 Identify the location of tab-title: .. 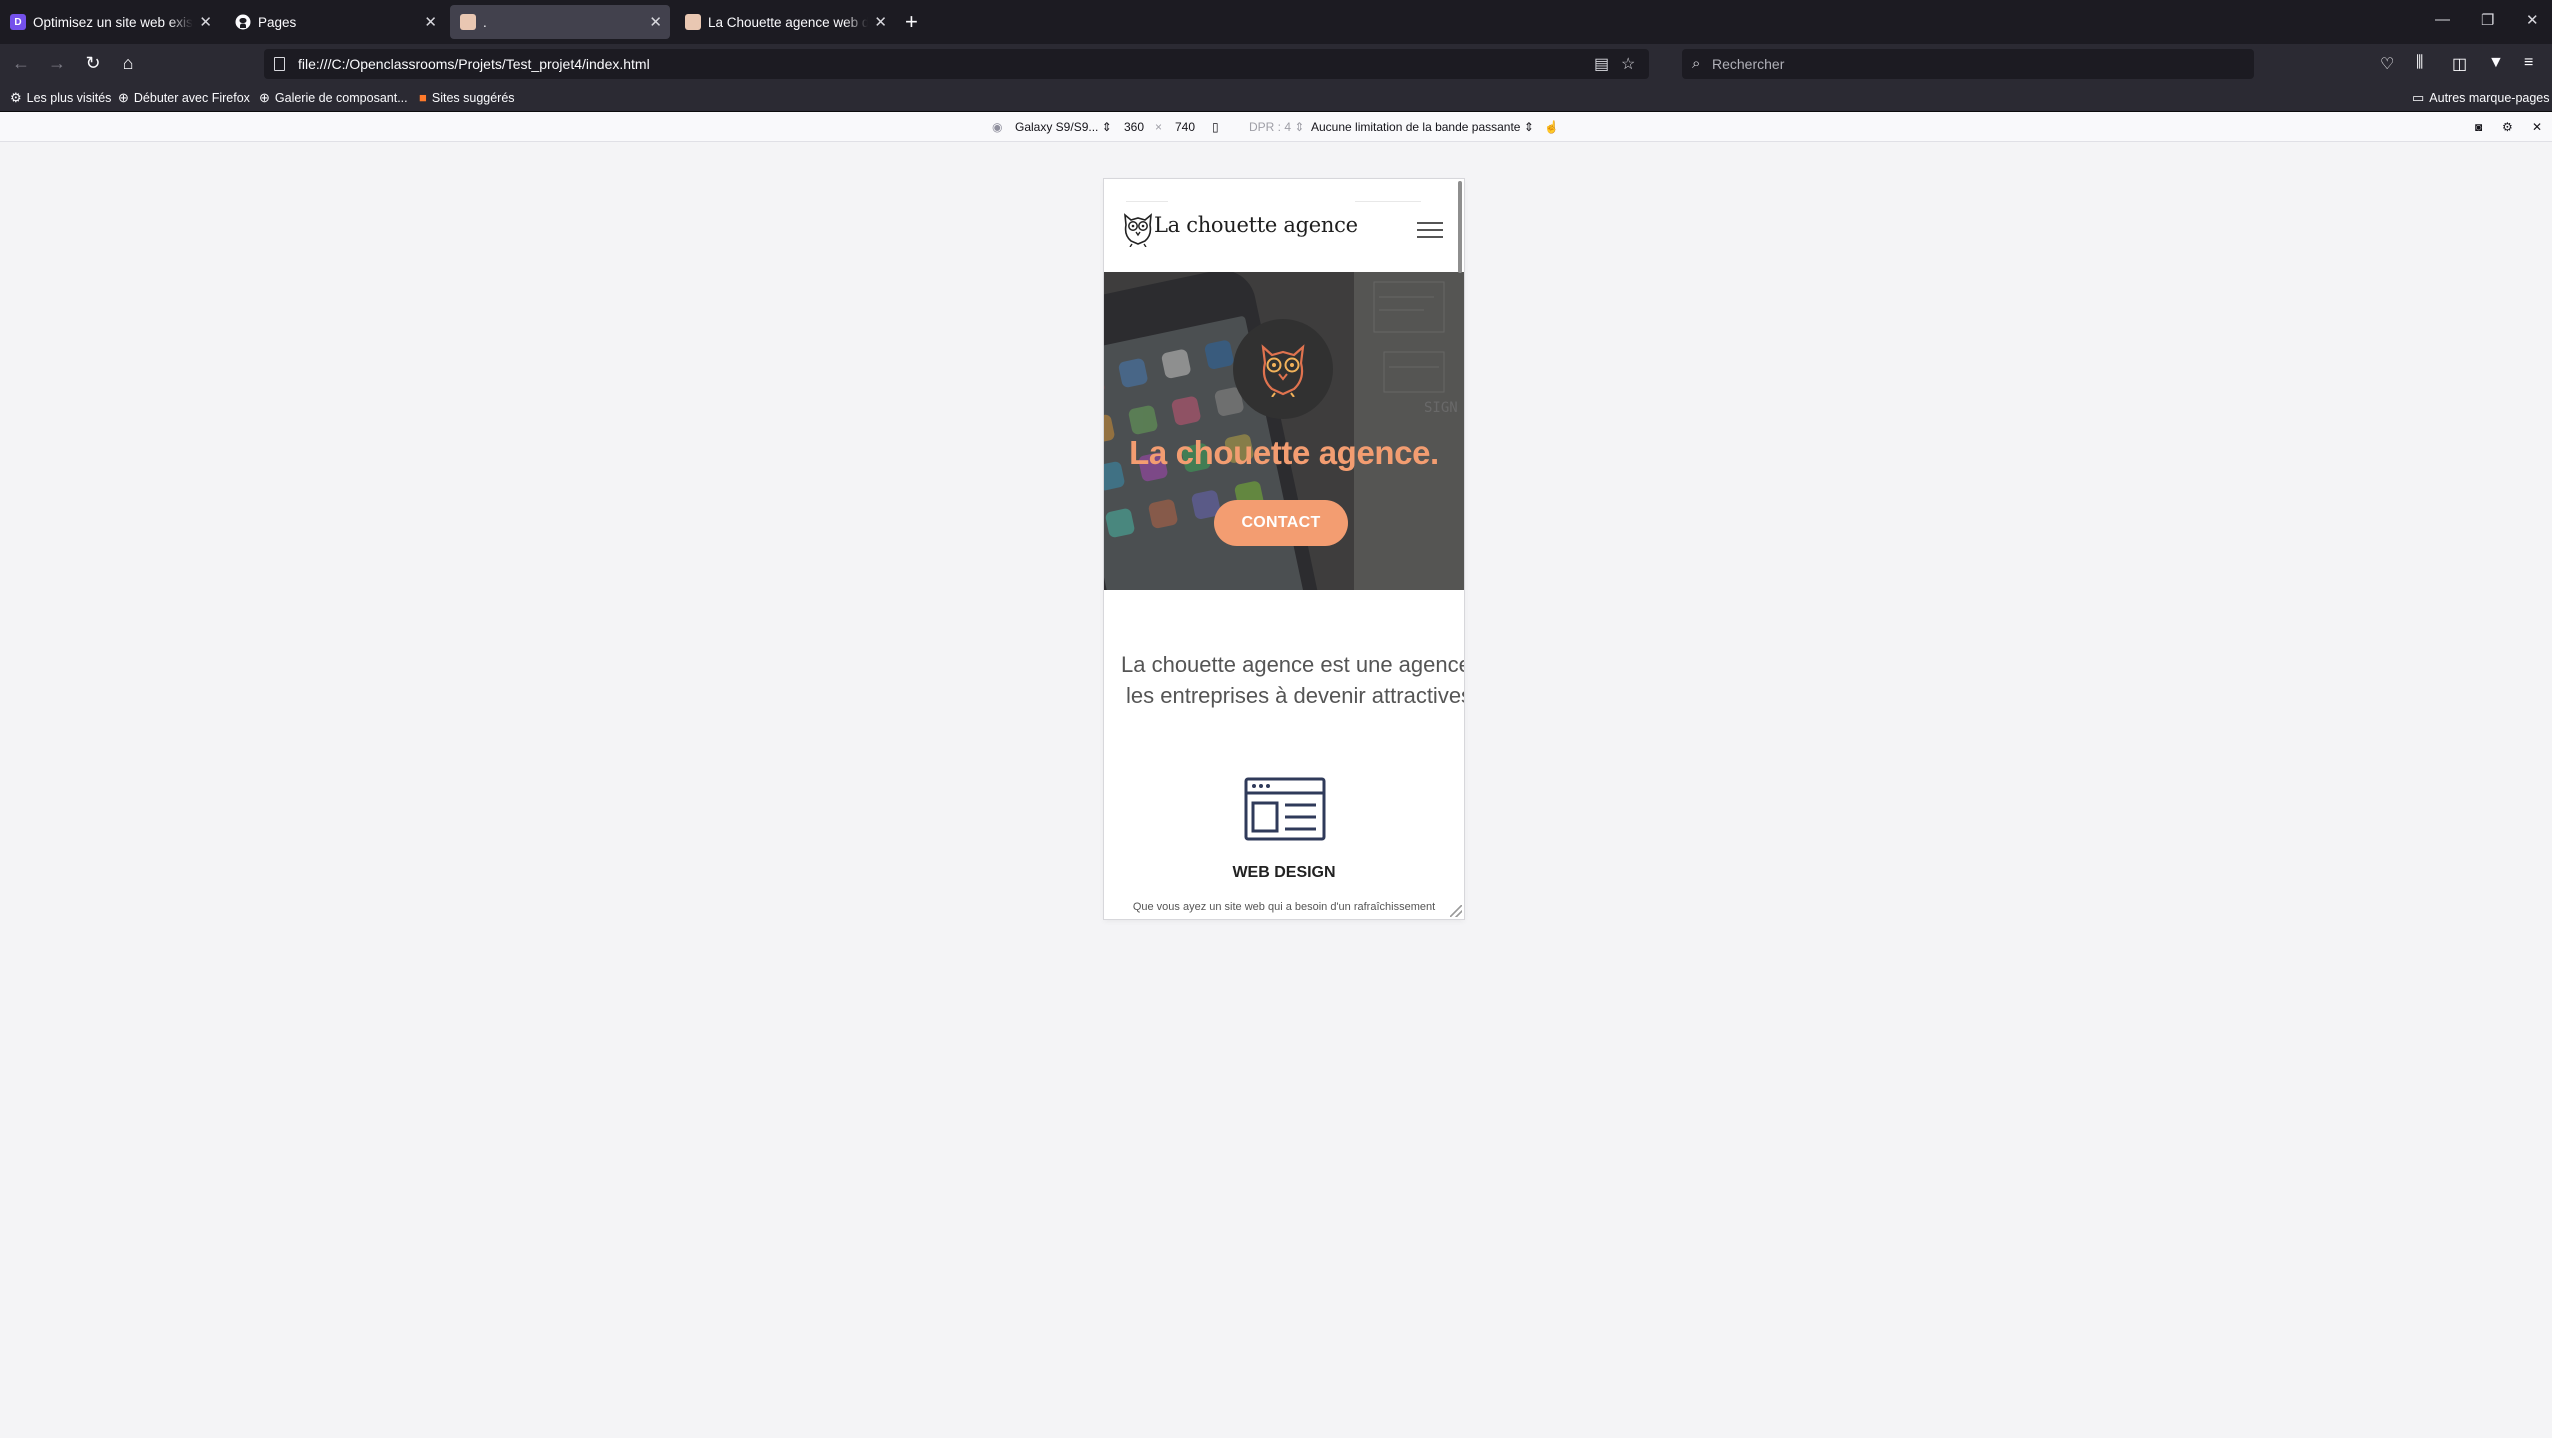
(485, 22).